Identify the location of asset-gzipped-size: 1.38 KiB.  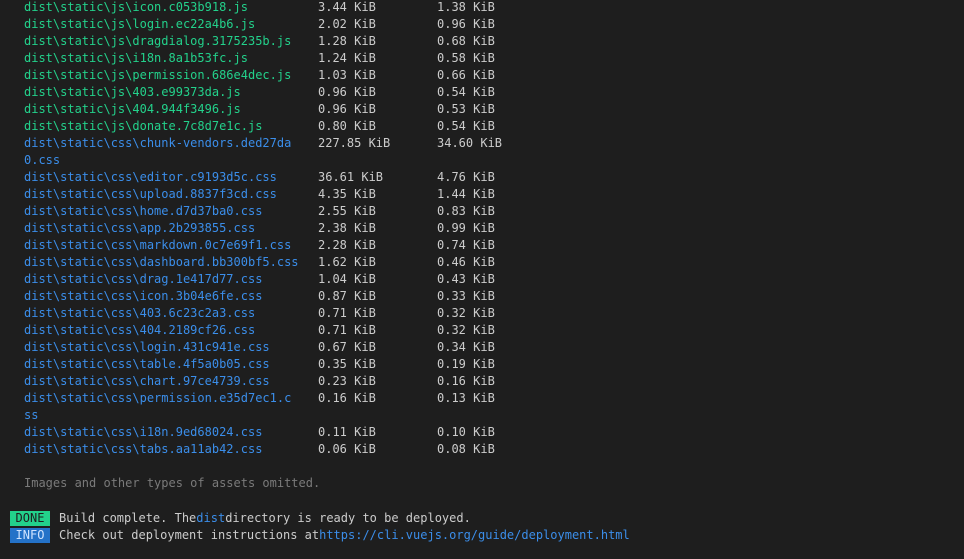
(466, 7).